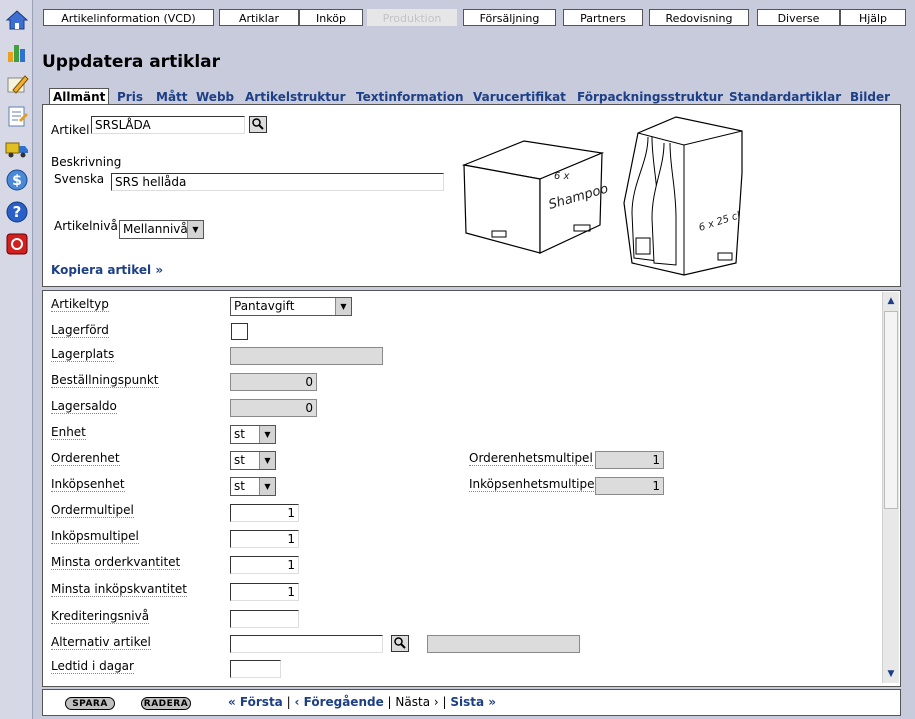  Describe the element at coordinates (239, 434) in the screenshot. I see `enhet-value: st` at that location.